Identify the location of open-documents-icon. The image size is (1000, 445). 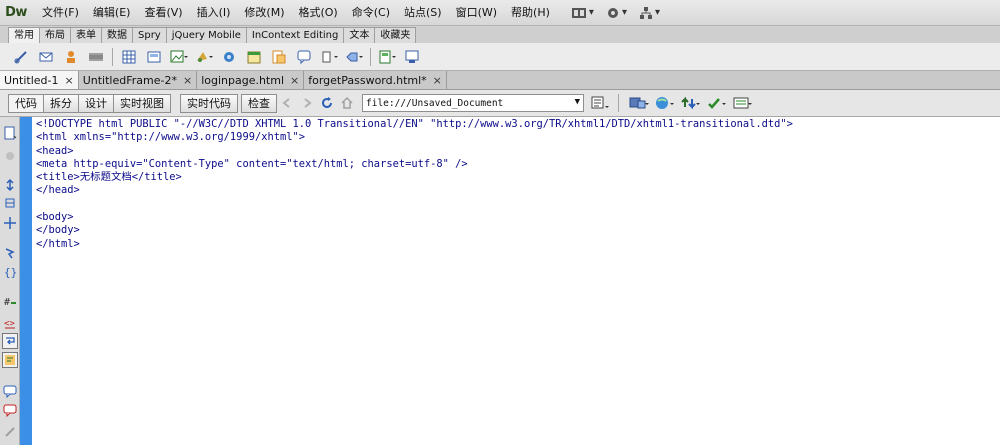
(10, 133).